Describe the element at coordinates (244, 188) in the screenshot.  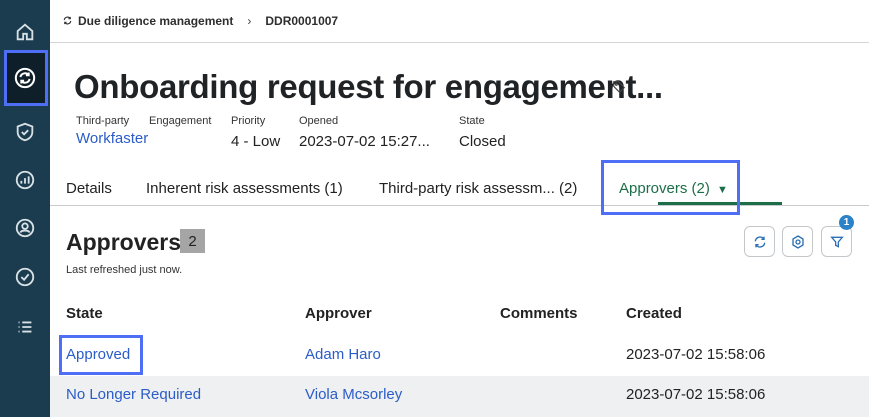
I see `tab-inherent-risk-assessments: Inherent risk assessments (1)` at that location.